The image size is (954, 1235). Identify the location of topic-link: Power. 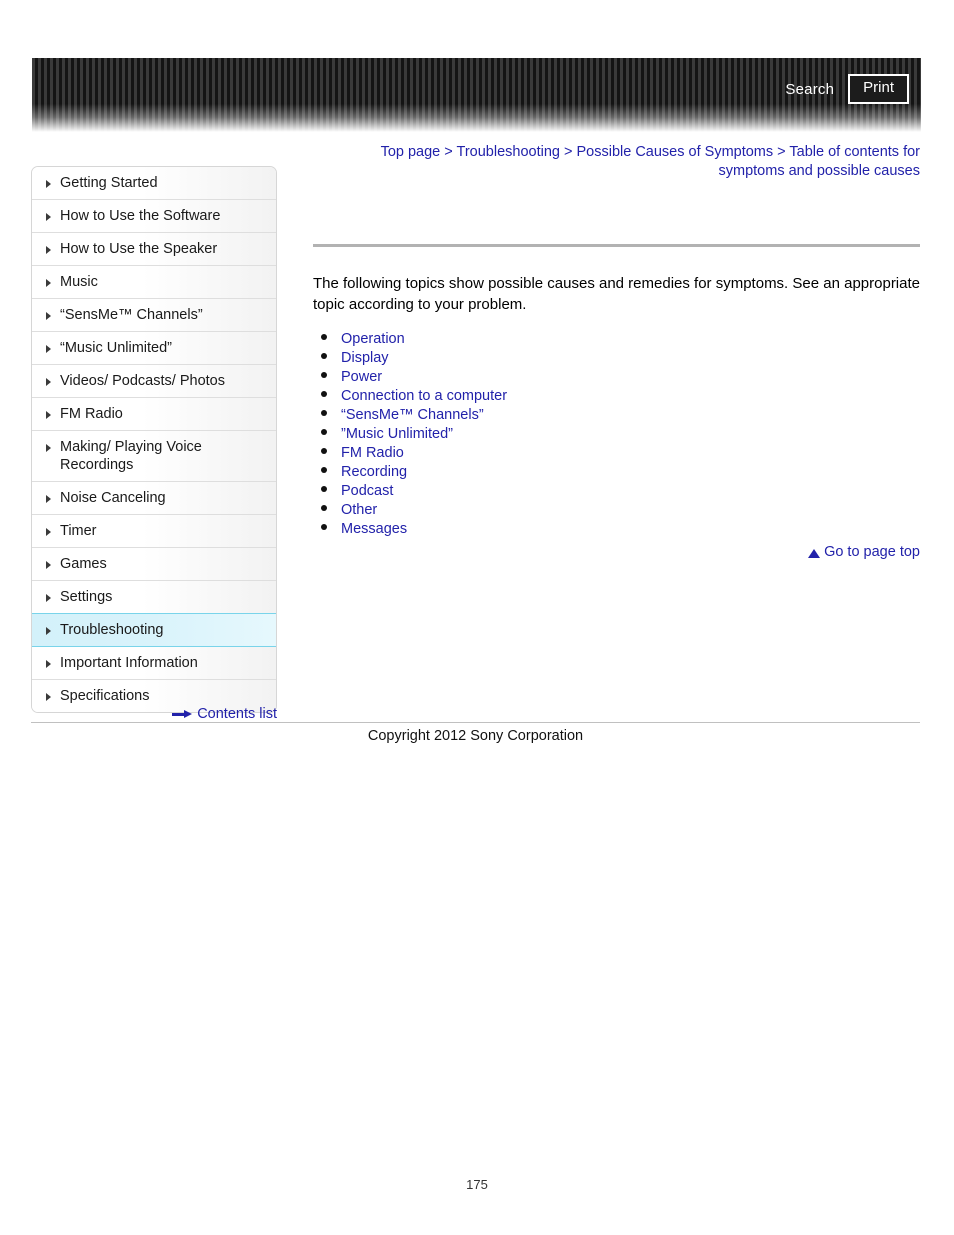
(361, 377).